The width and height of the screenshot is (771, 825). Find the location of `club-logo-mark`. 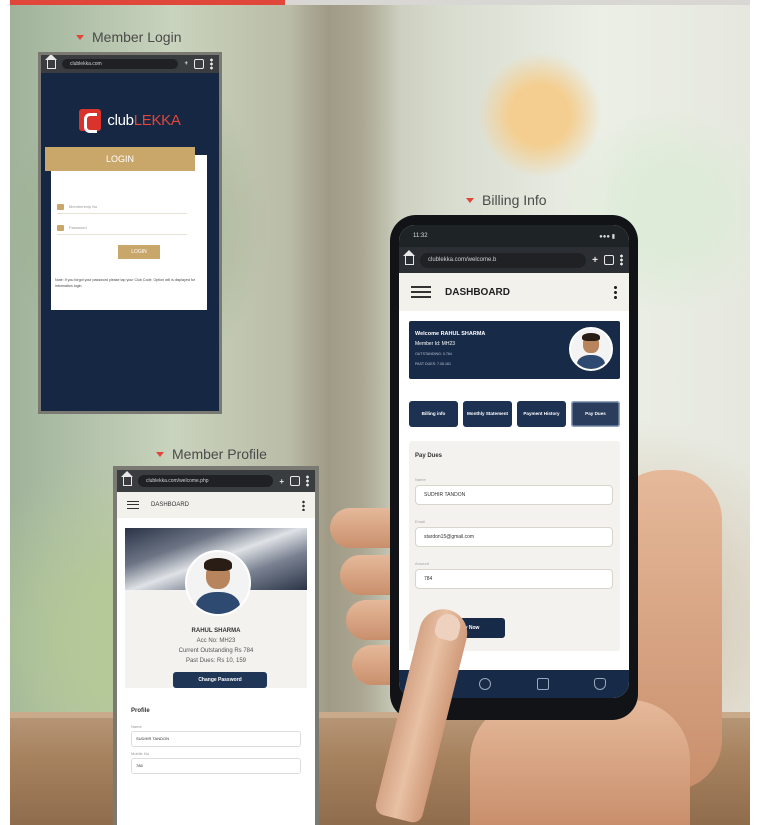

club-logo-mark is located at coordinates (90, 121).